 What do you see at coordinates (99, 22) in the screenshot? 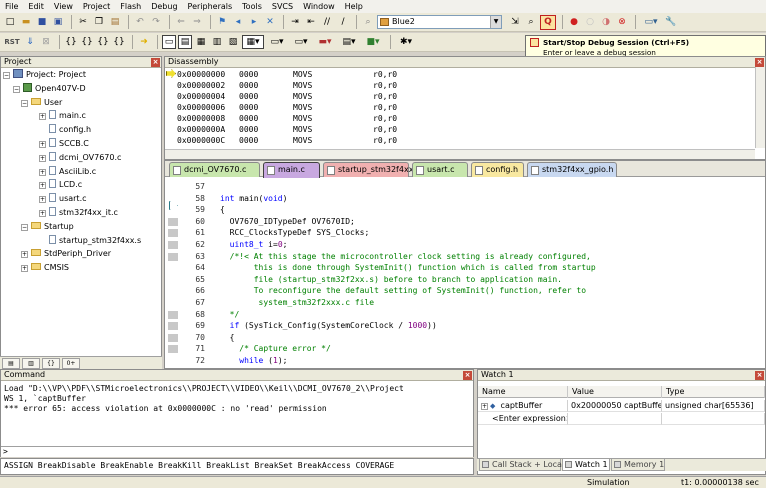
I see `copy-icon: ❐` at bounding box center [99, 22].